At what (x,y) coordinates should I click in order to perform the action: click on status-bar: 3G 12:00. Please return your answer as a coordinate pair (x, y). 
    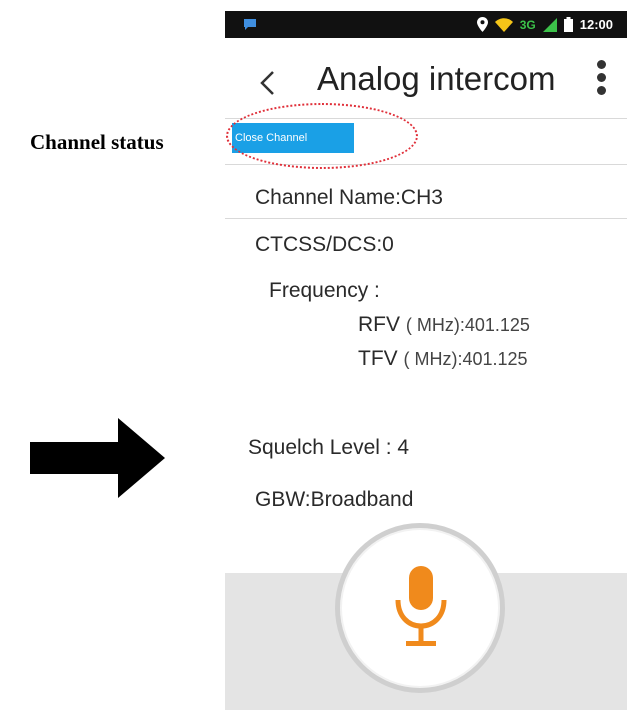
    Looking at the image, I should click on (426, 24).